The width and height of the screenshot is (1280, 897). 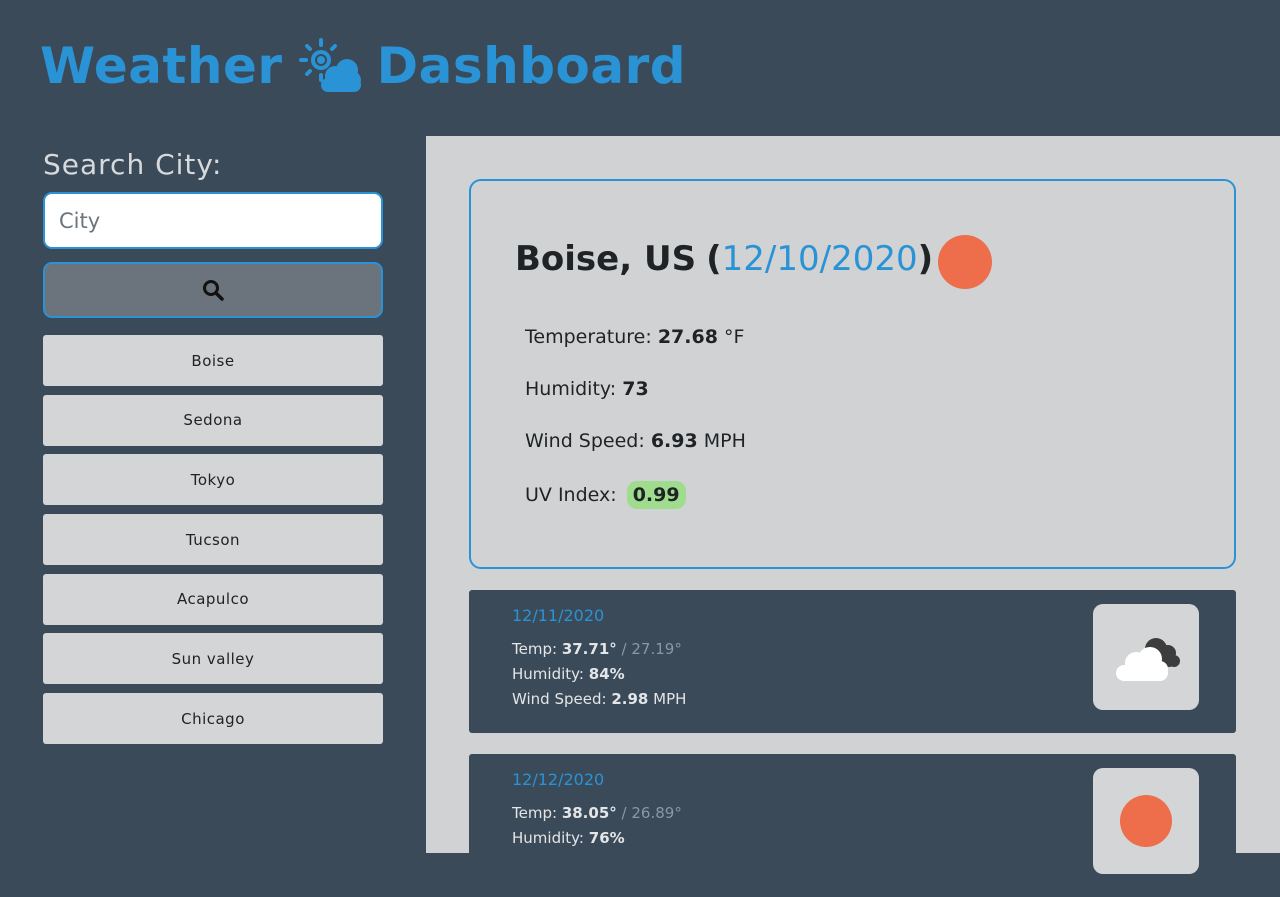 I want to click on current-title: Boise, US ( 12/10/2020 ), so click(x=724, y=259).